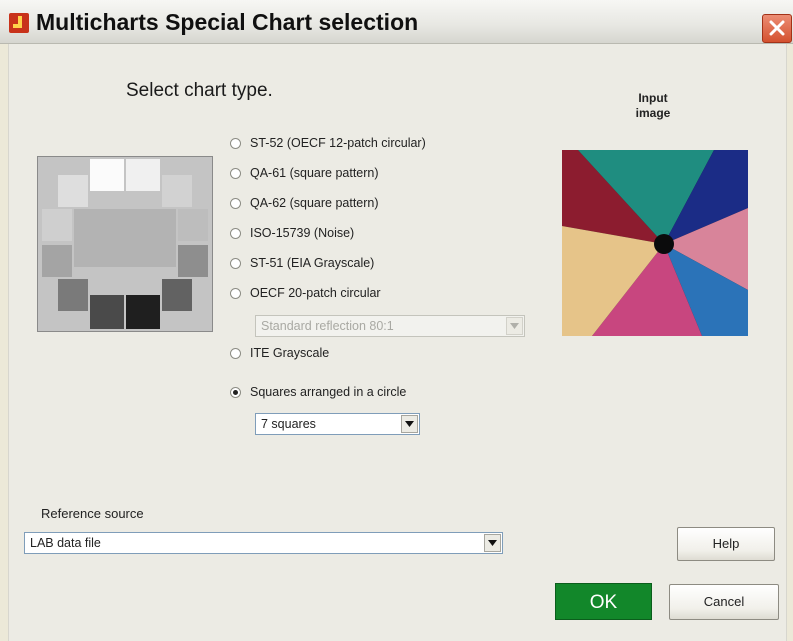 The width and height of the screenshot is (793, 641). I want to click on close-icon, so click(777, 28).